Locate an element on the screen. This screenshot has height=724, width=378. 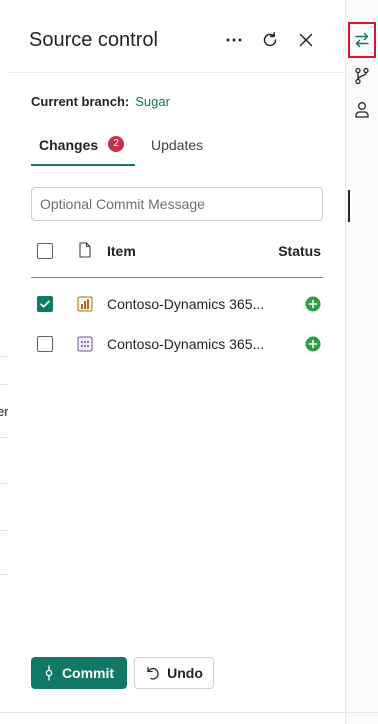
background-text: er is located at coordinates (4, 411).